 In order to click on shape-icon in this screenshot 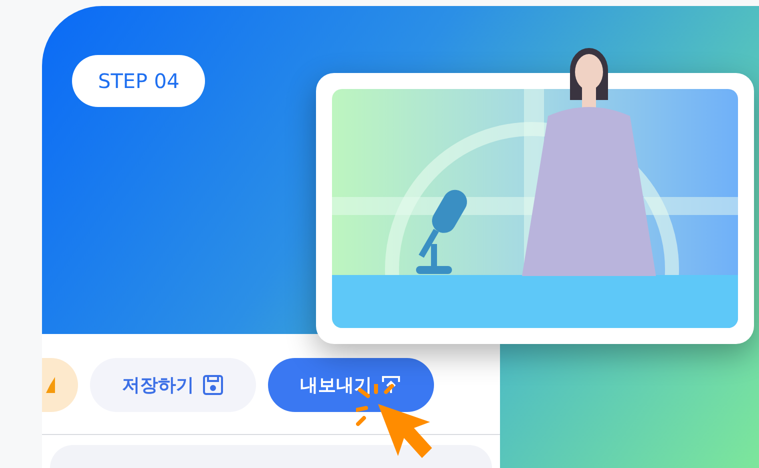, I will do `click(51, 385)`.